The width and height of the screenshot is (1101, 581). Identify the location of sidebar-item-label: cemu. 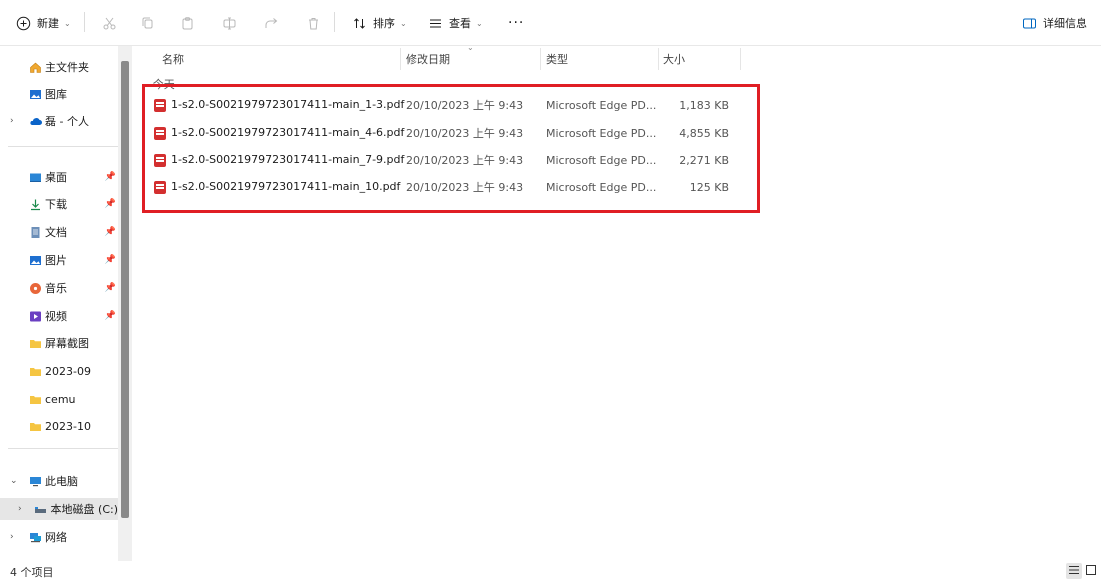
(60, 399).